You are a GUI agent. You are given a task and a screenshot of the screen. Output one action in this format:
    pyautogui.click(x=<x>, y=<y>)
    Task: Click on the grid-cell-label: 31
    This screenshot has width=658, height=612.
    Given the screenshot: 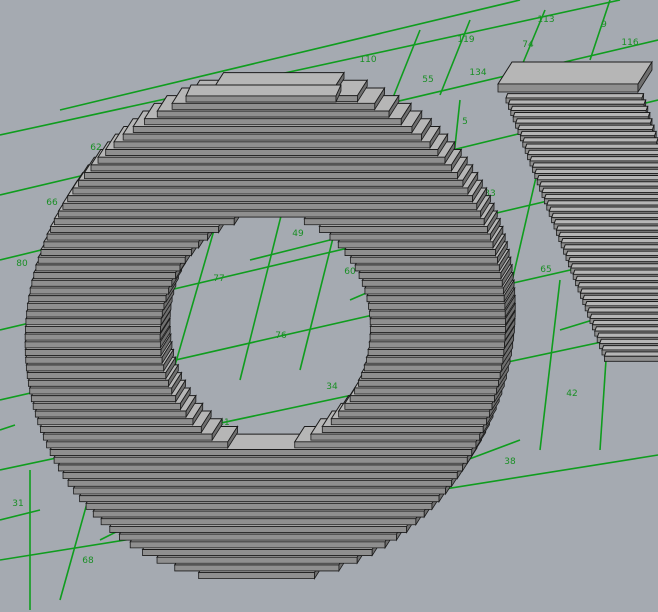 What is the action you would take?
    pyautogui.click(x=17, y=504)
    